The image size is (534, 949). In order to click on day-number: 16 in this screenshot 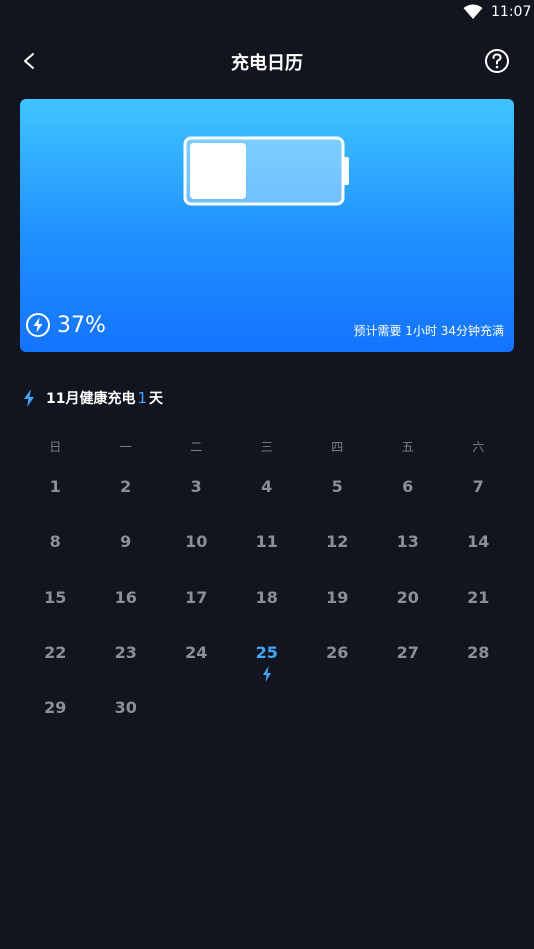, I will do `click(125, 597)`.